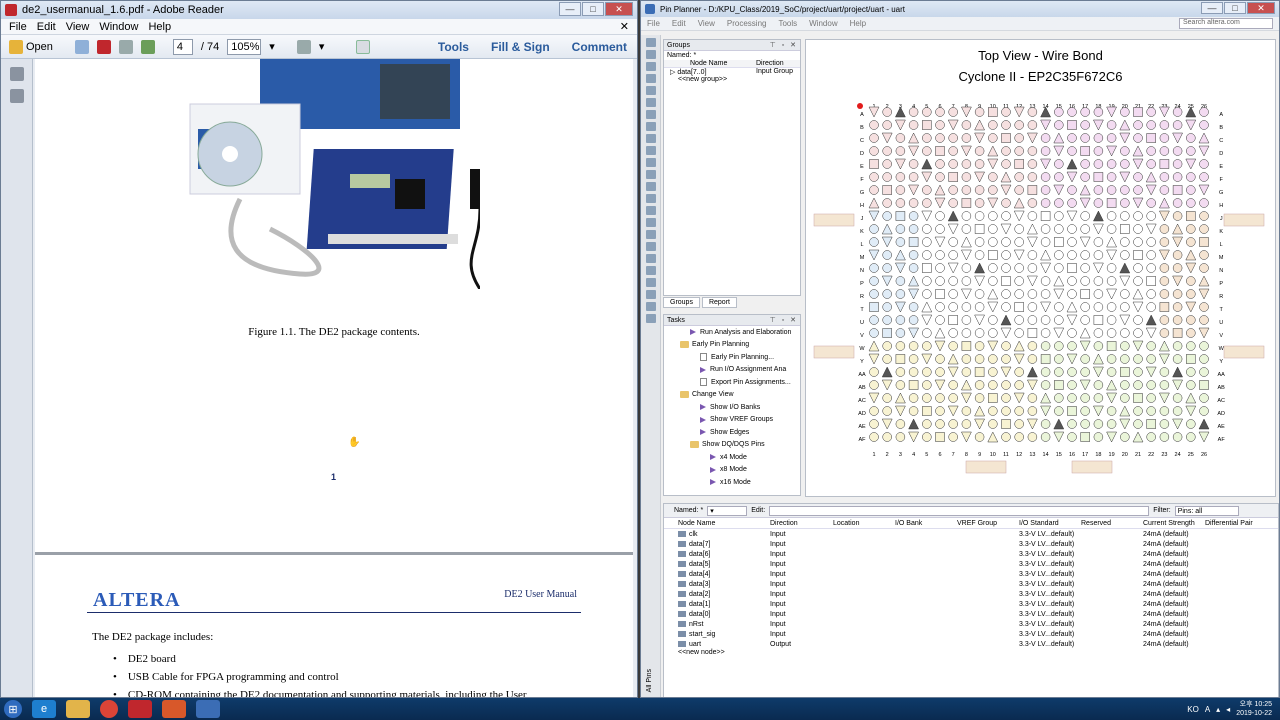 This screenshot has width=1280, height=720. What do you see at coordinates (244, 46) in the screenshot?
I see `zoom-input: 105%` at bounding box center [244, 46].